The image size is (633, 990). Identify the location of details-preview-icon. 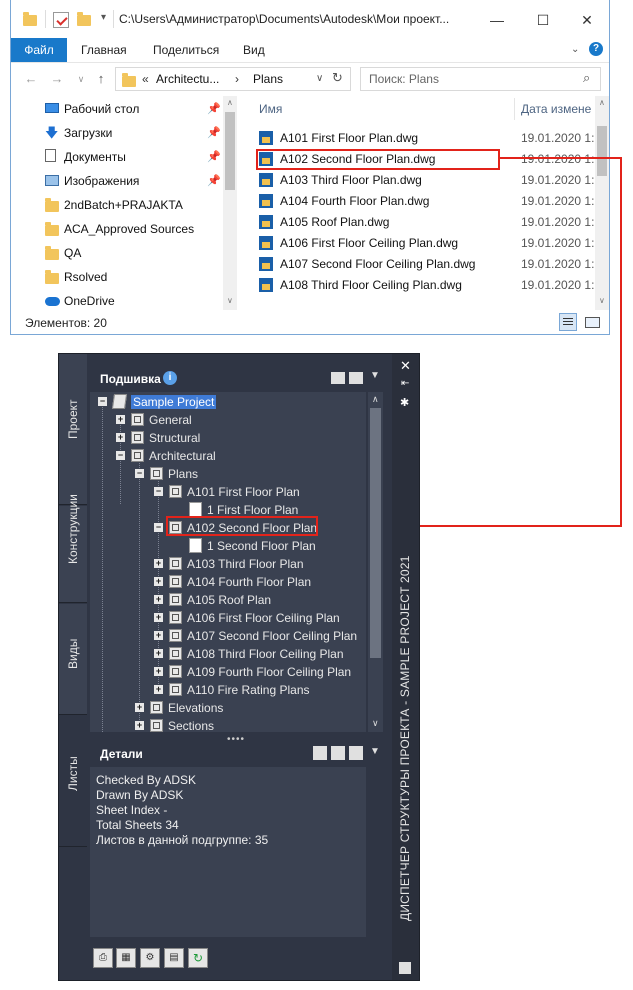
(320, 753).